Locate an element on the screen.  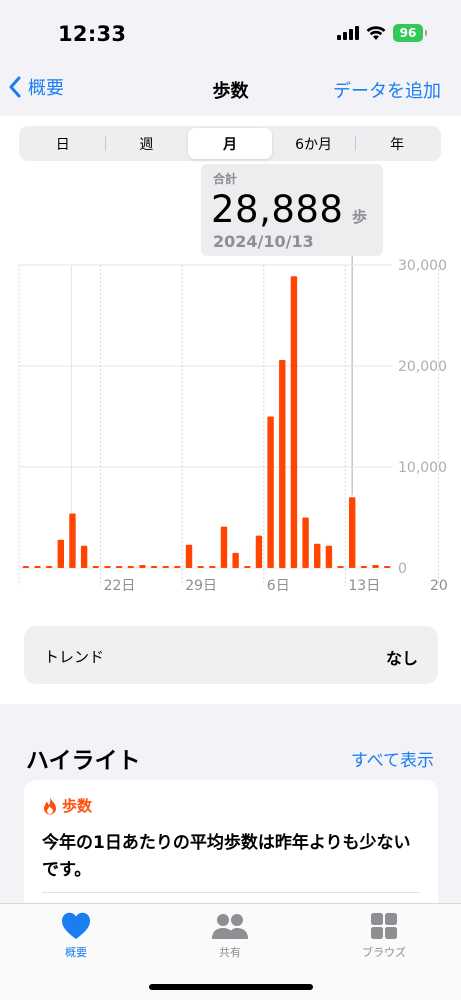
tab-sharing: 共有 is located at coordinates (230, 936).